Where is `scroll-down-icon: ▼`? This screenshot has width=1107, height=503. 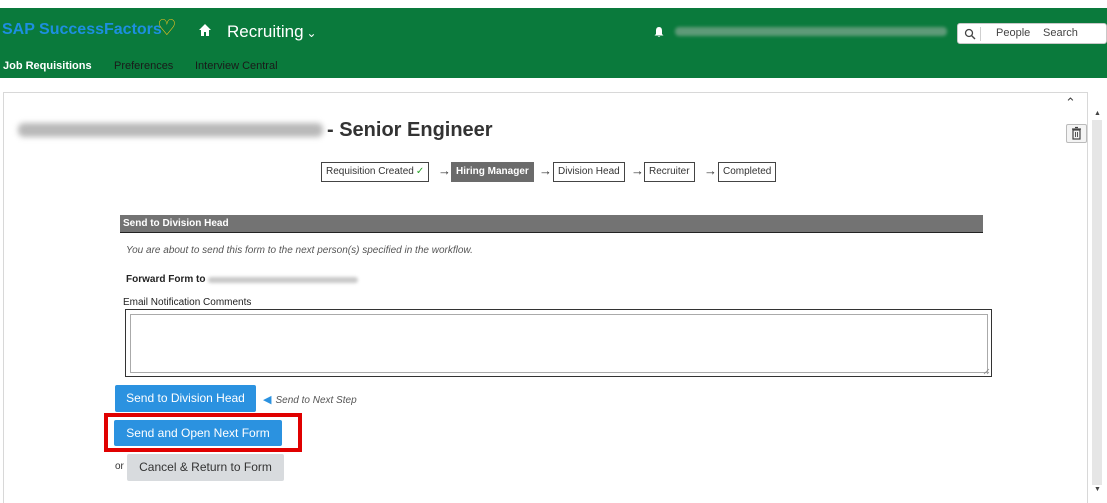 scroll-down-icon: ▼ is located at coordinates (1097, 489).